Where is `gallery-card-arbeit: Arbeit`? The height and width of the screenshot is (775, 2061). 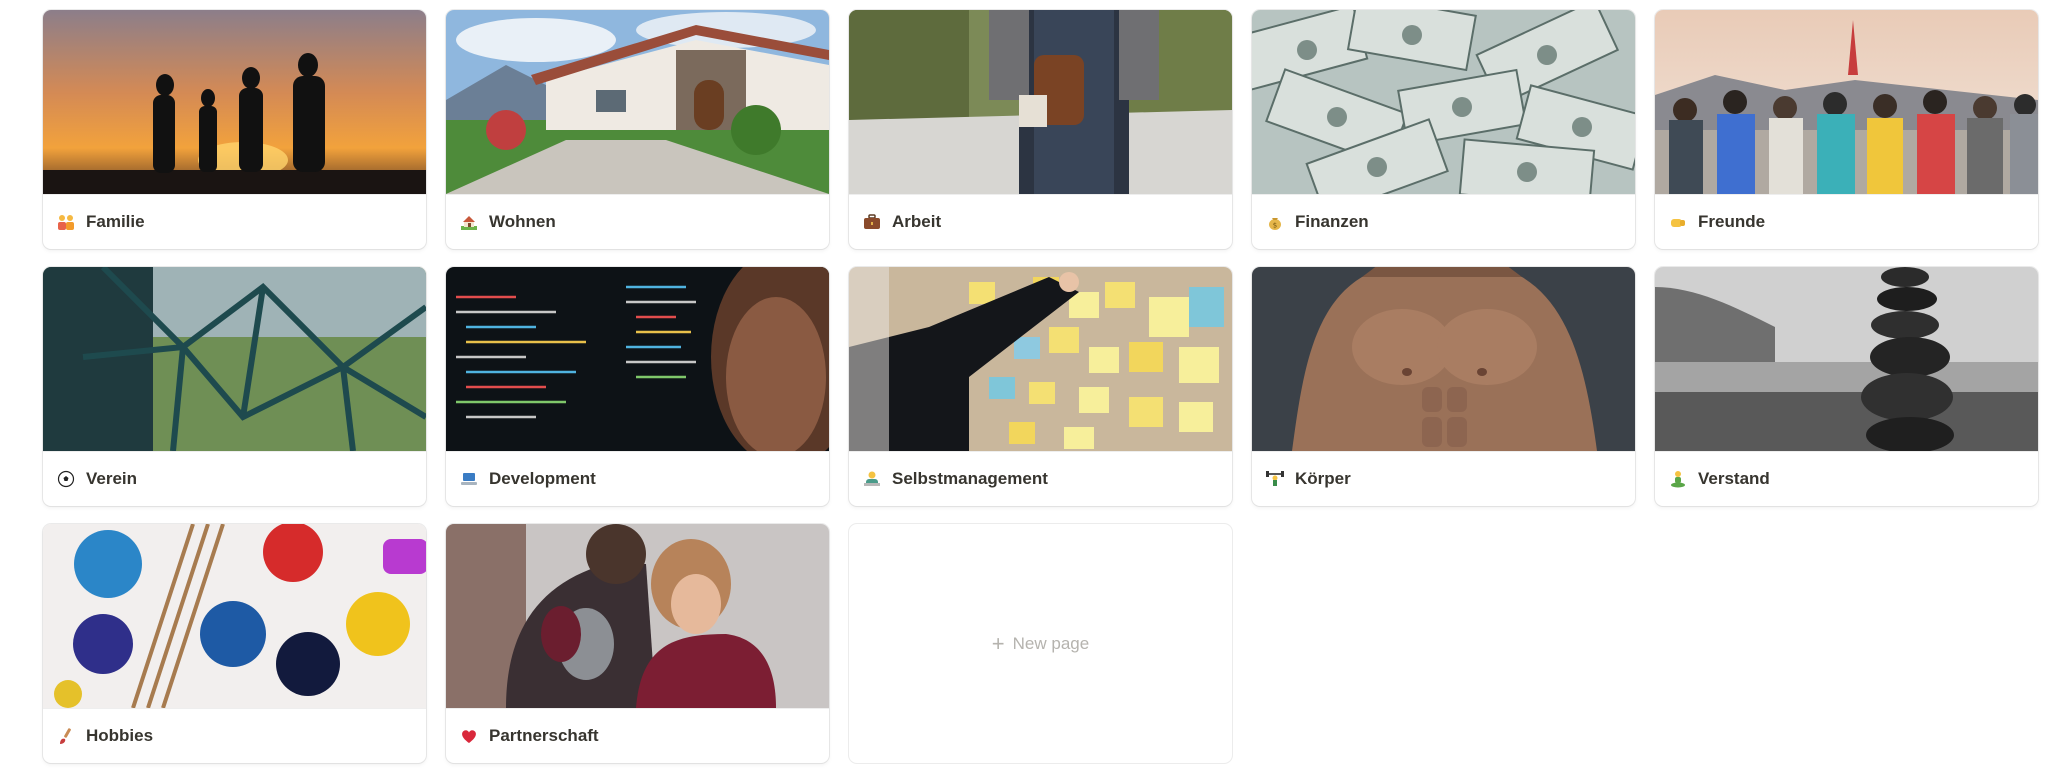 gallery-card-arbeit: Arbeit is located at coordinates (1040, 129).